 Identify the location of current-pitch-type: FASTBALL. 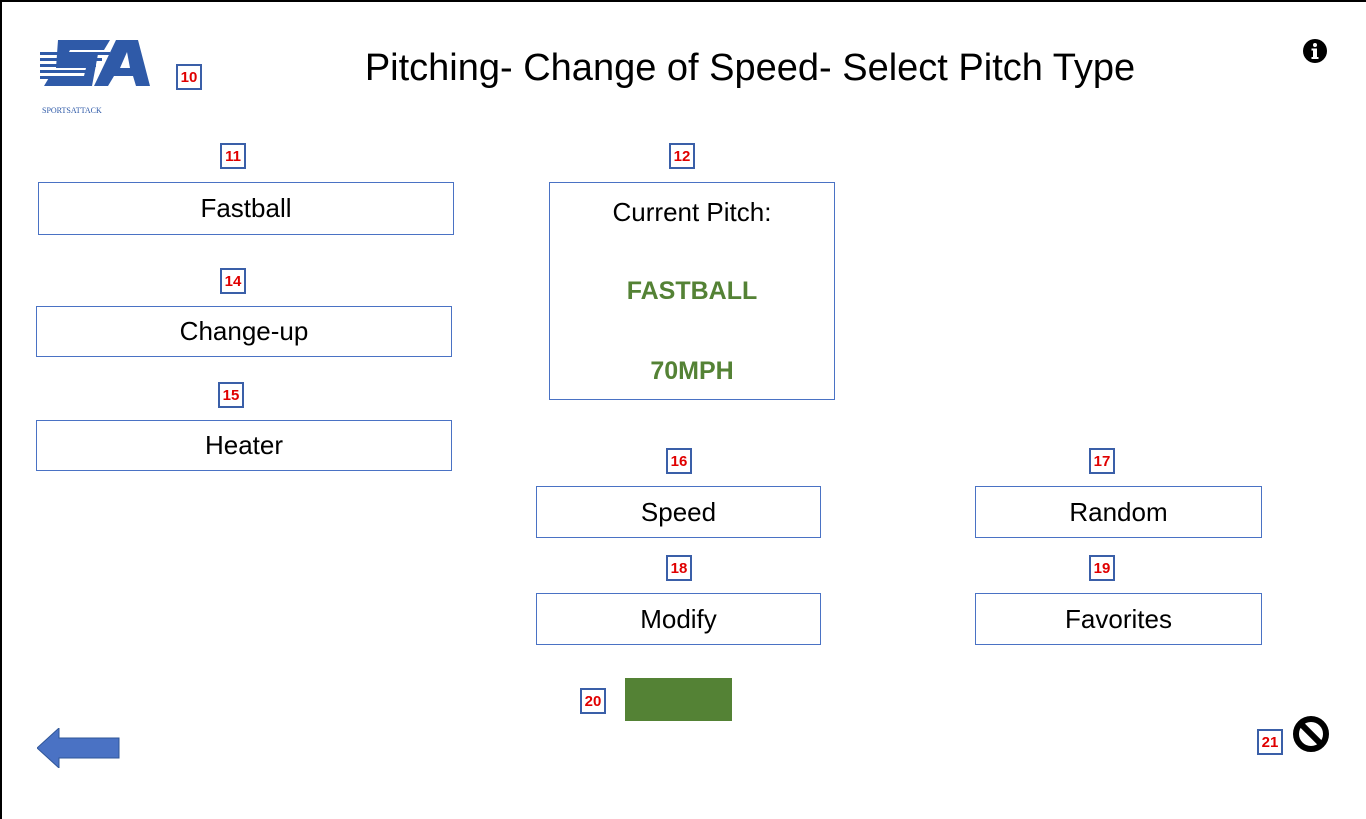
(692, 291).